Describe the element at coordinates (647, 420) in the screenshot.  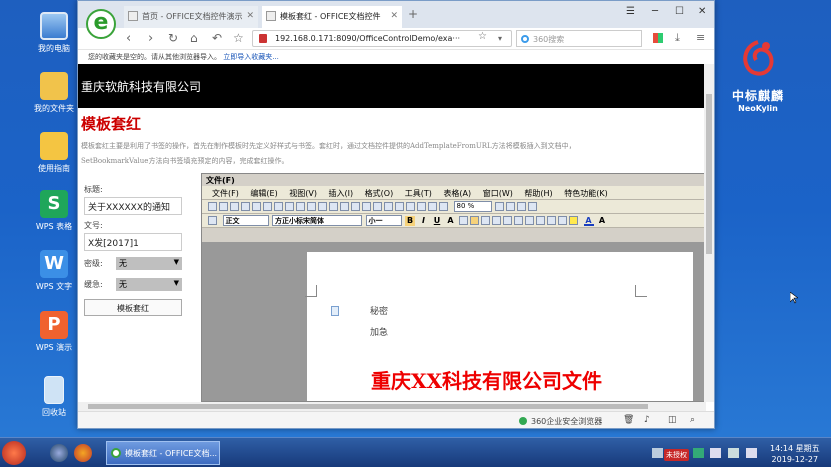
I see `sound-icon: ♪` at that location.